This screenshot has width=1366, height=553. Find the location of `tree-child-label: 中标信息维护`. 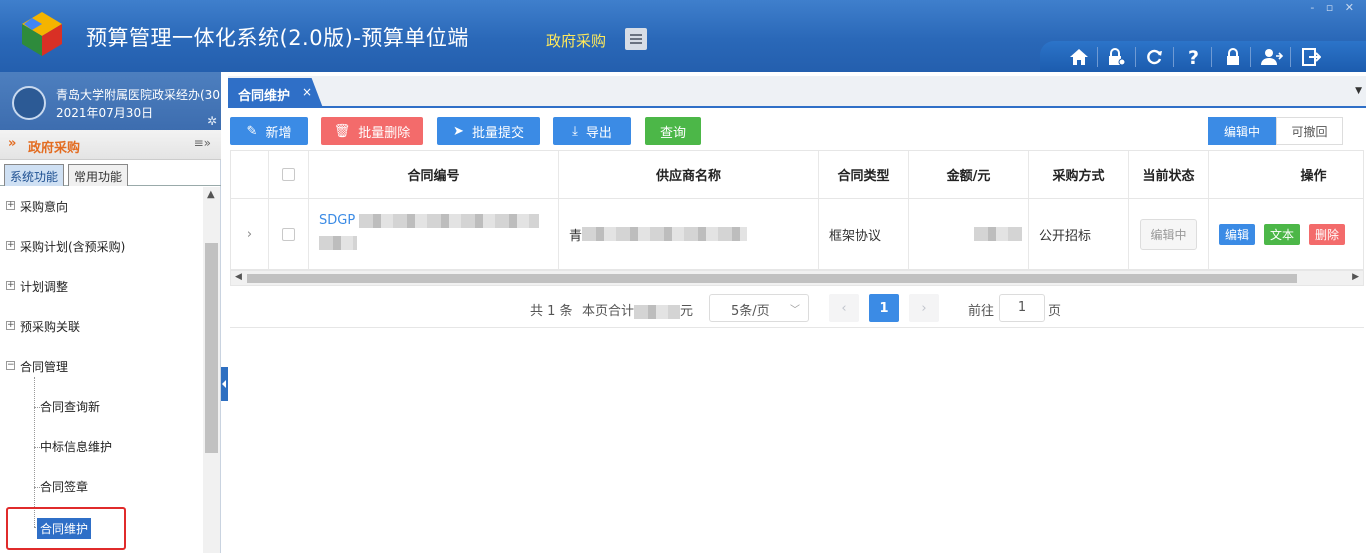

tree-child-label: 中标信息维护 is located at coordinates (76, 447).